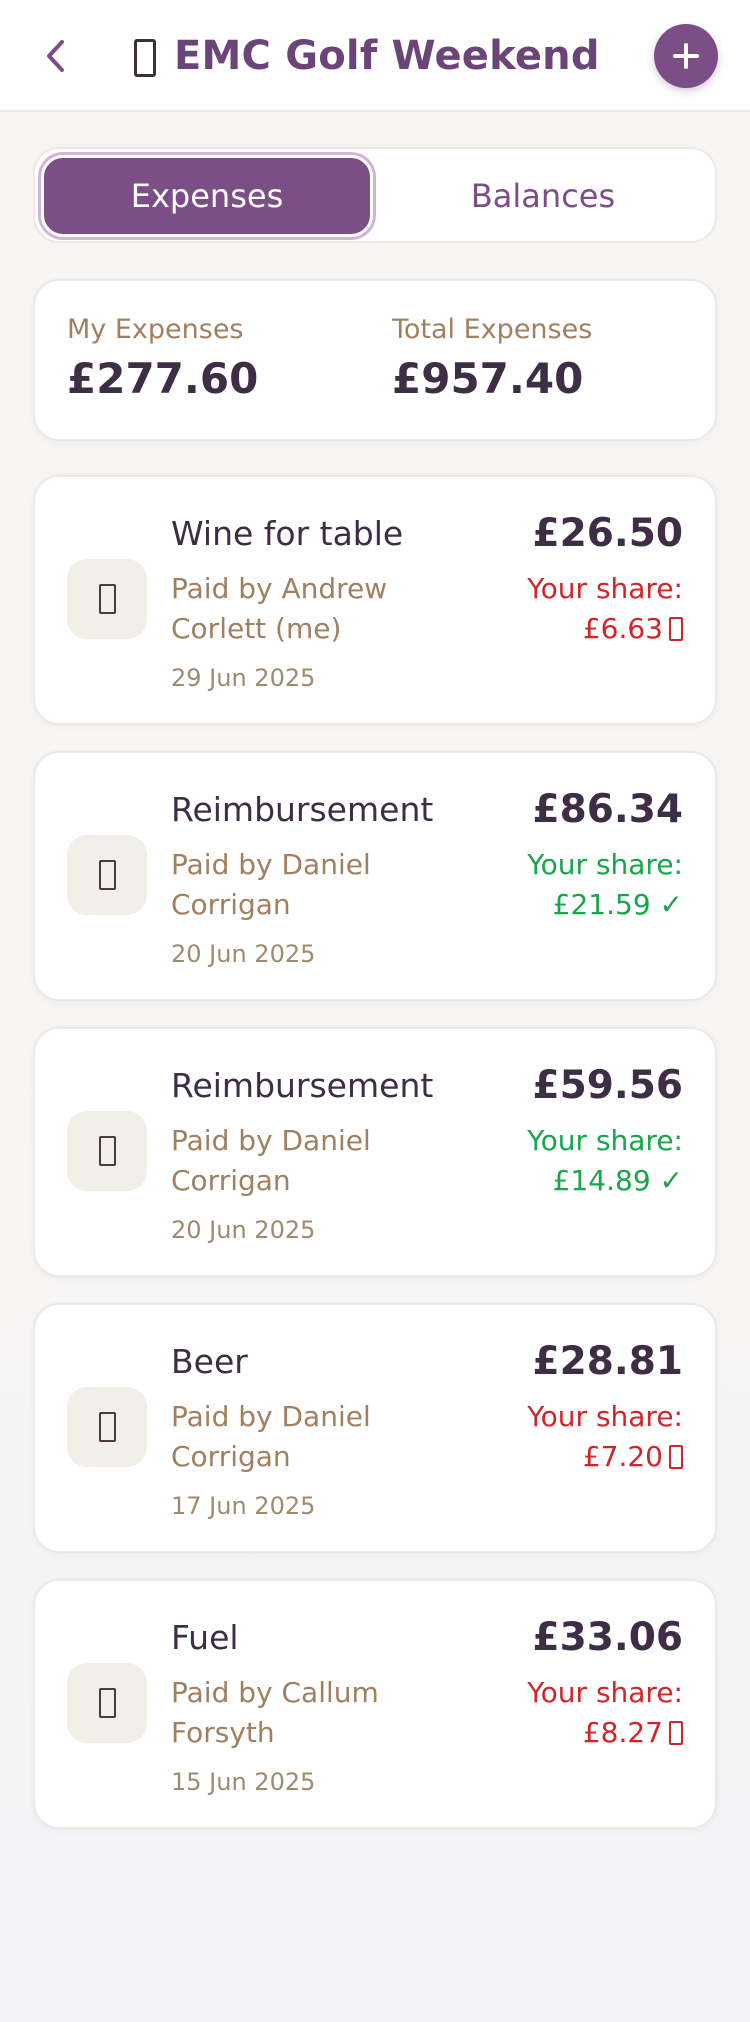  I want to click on share-value: £21.59 ✓, so click(617, 904).